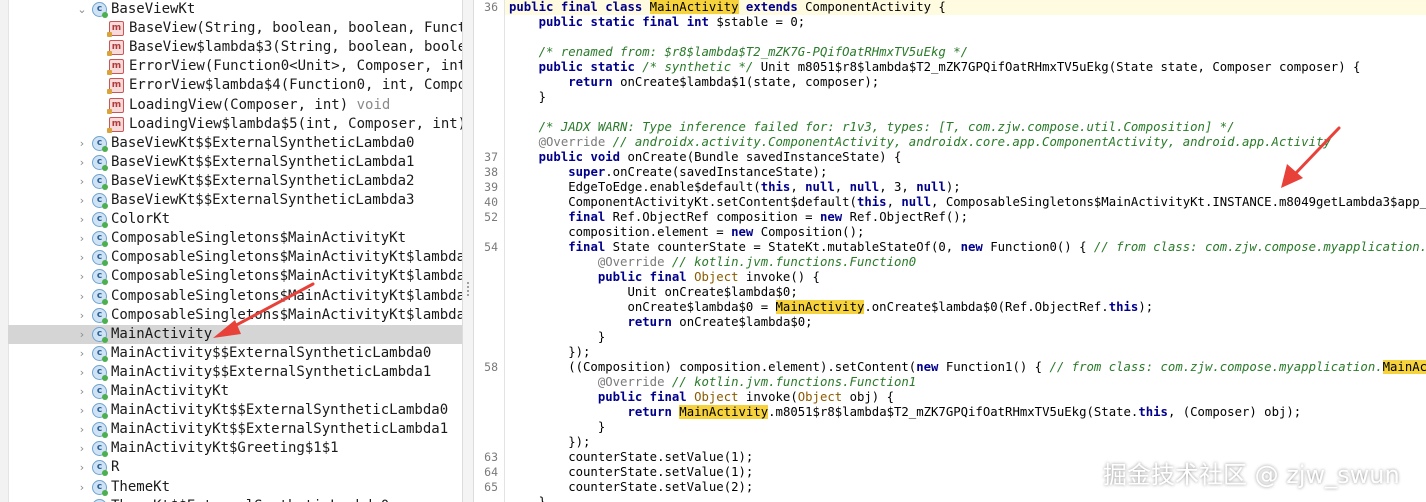 The image size is (1426, 502). I want to click on method-icon: m, so click(115, 29).